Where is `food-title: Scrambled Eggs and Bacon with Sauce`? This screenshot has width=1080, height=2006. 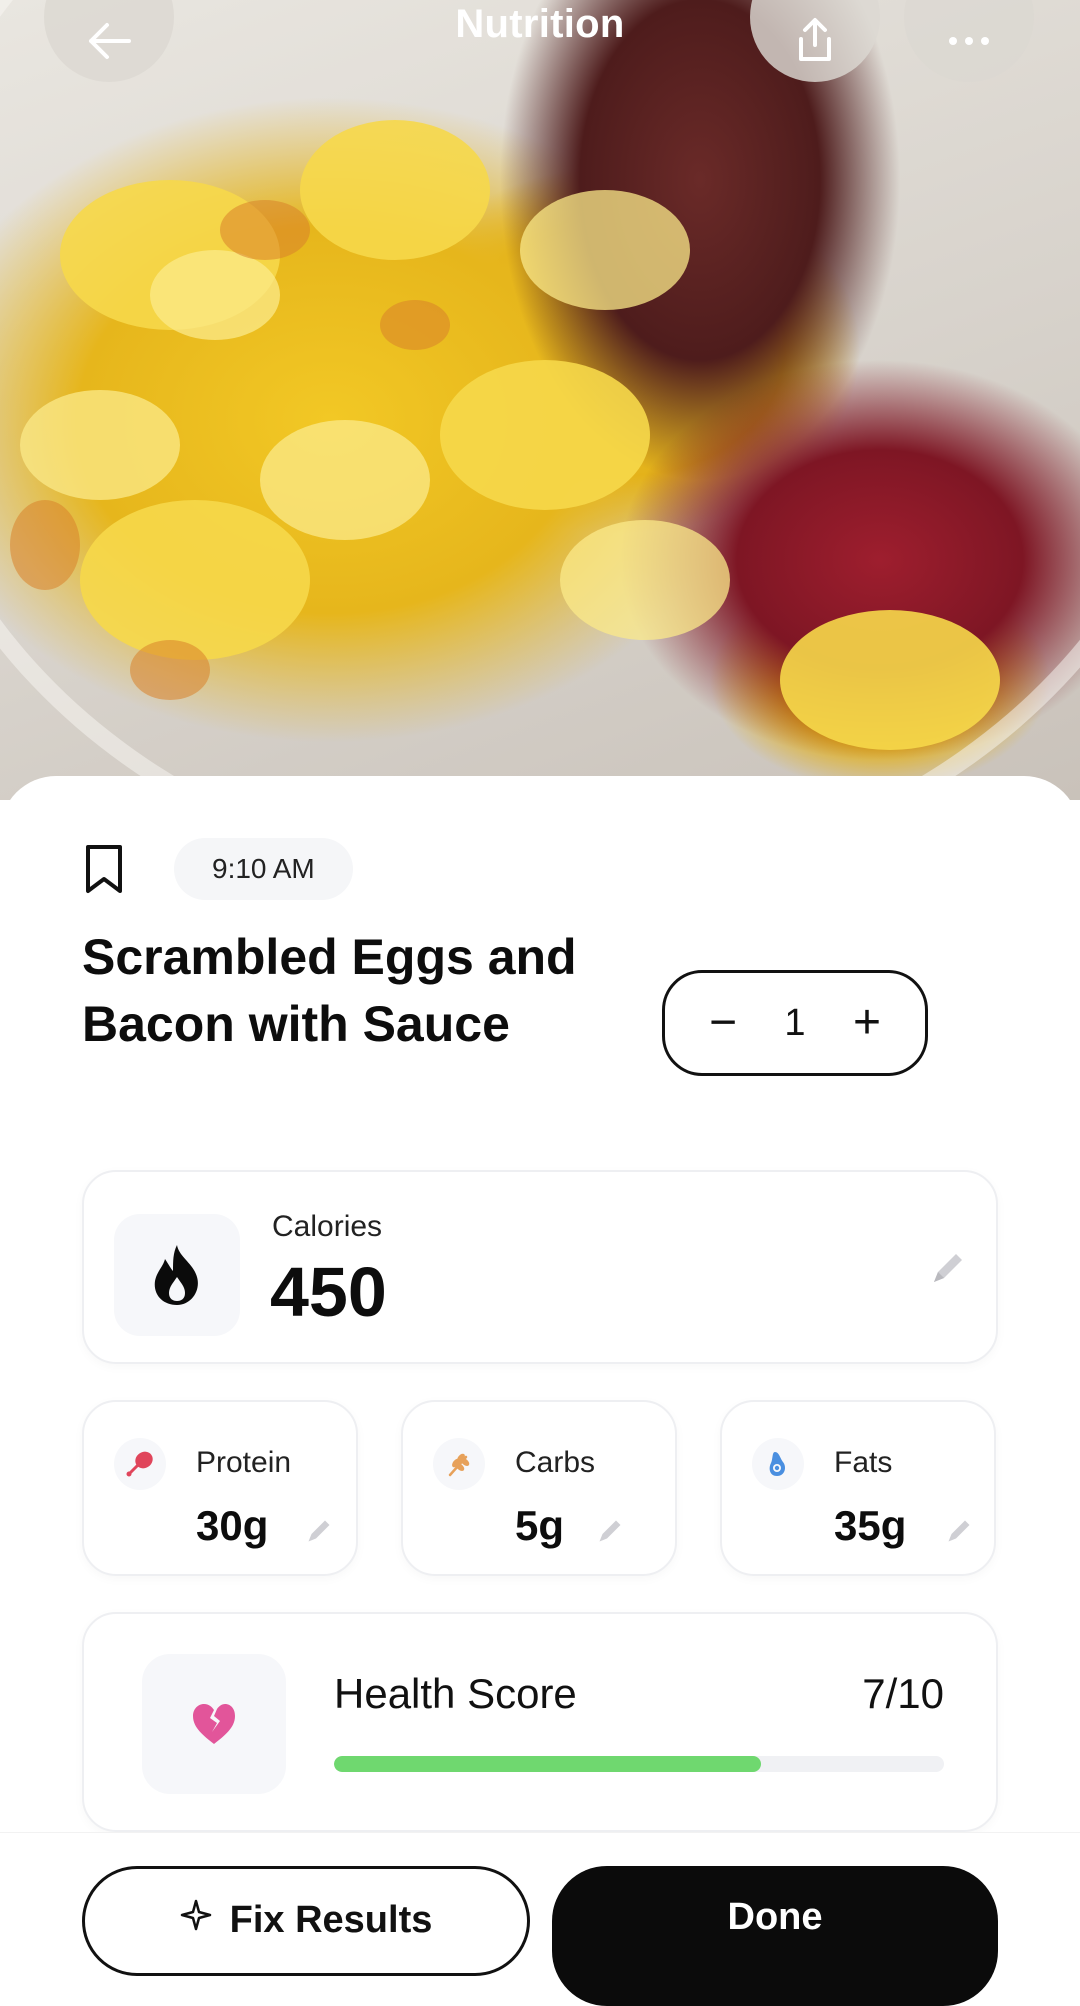 food-title: Scrambled Eggs and Bacon with Sauce is located at coordinates (329, 990).